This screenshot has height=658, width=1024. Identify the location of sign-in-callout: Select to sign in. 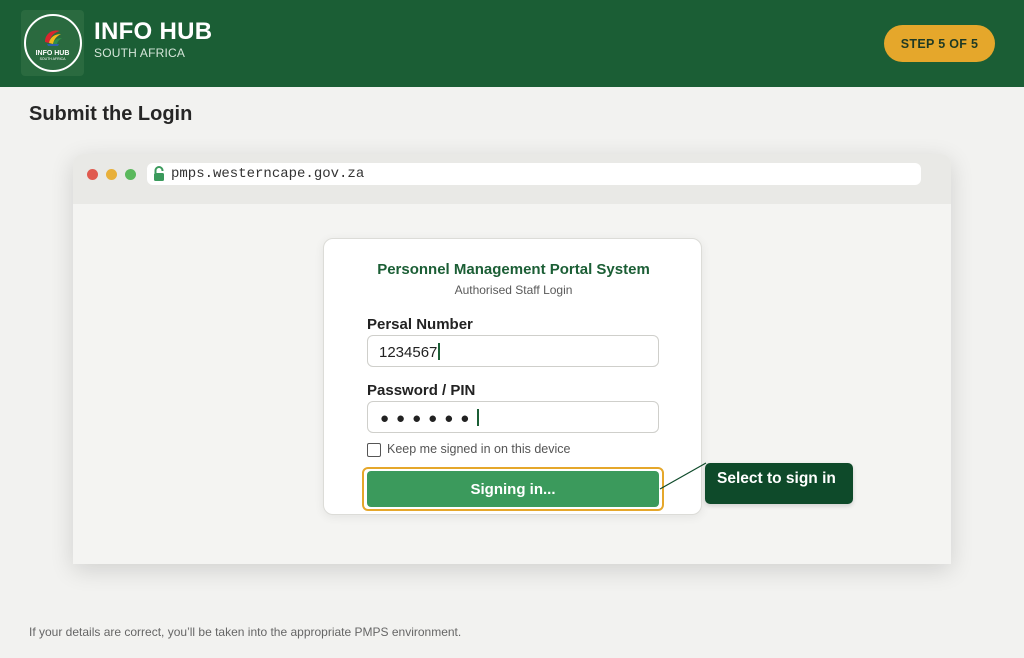
(779, 483).